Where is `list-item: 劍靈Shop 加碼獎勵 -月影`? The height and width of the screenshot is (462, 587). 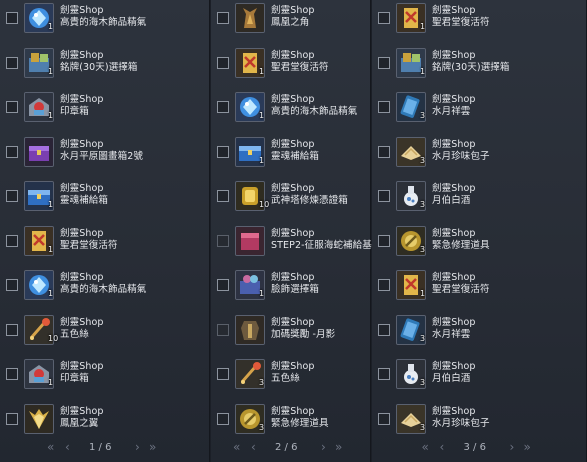 list-item: 劍靈Shop 加碼獎勵 -月影 is located at coordinates (290, 334).